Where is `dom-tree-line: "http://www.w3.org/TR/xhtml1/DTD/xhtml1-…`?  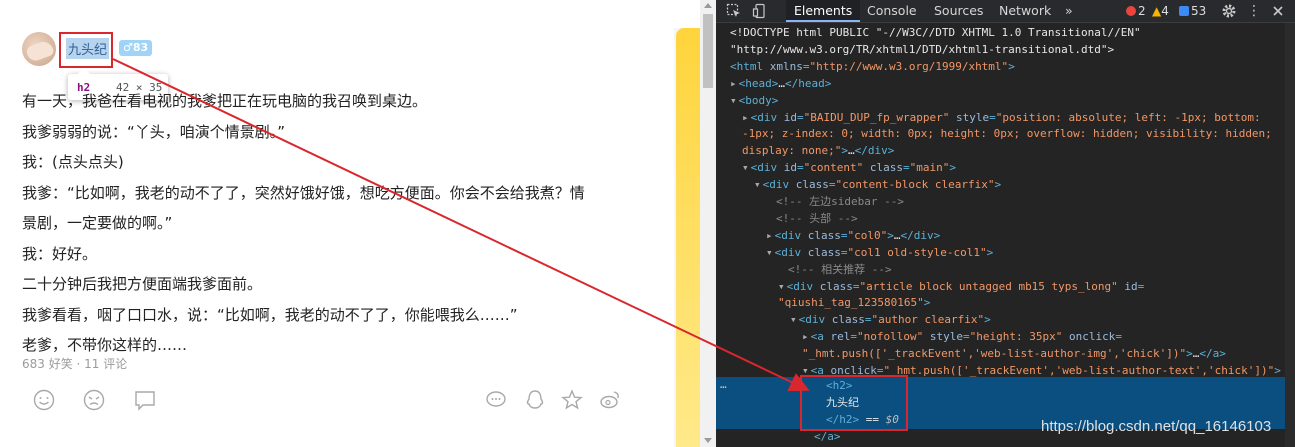
dom-tree-line: "http://www.w3.org/TR/xhtml1/DTD/xhtml1-… is located at coordinates (922, 50).